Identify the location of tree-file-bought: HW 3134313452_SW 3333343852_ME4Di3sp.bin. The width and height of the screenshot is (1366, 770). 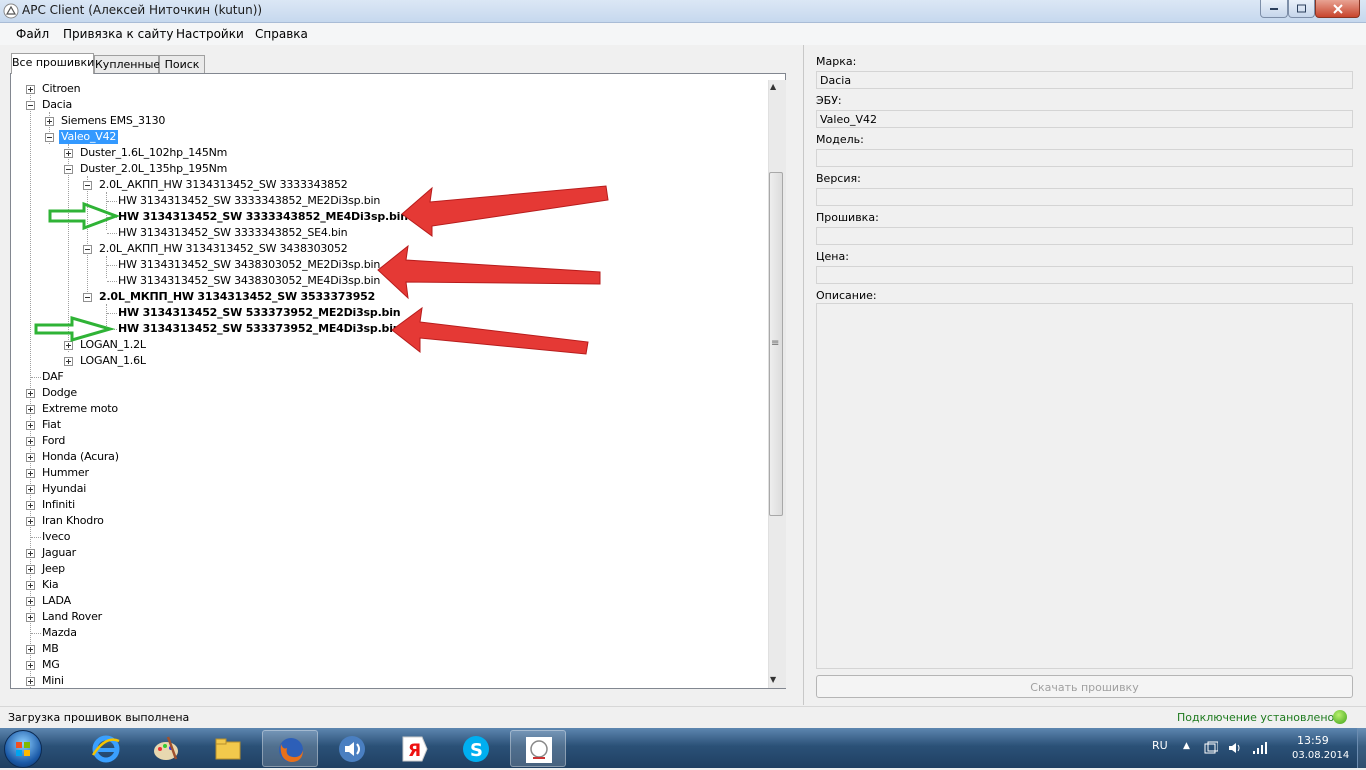
(263, 217).